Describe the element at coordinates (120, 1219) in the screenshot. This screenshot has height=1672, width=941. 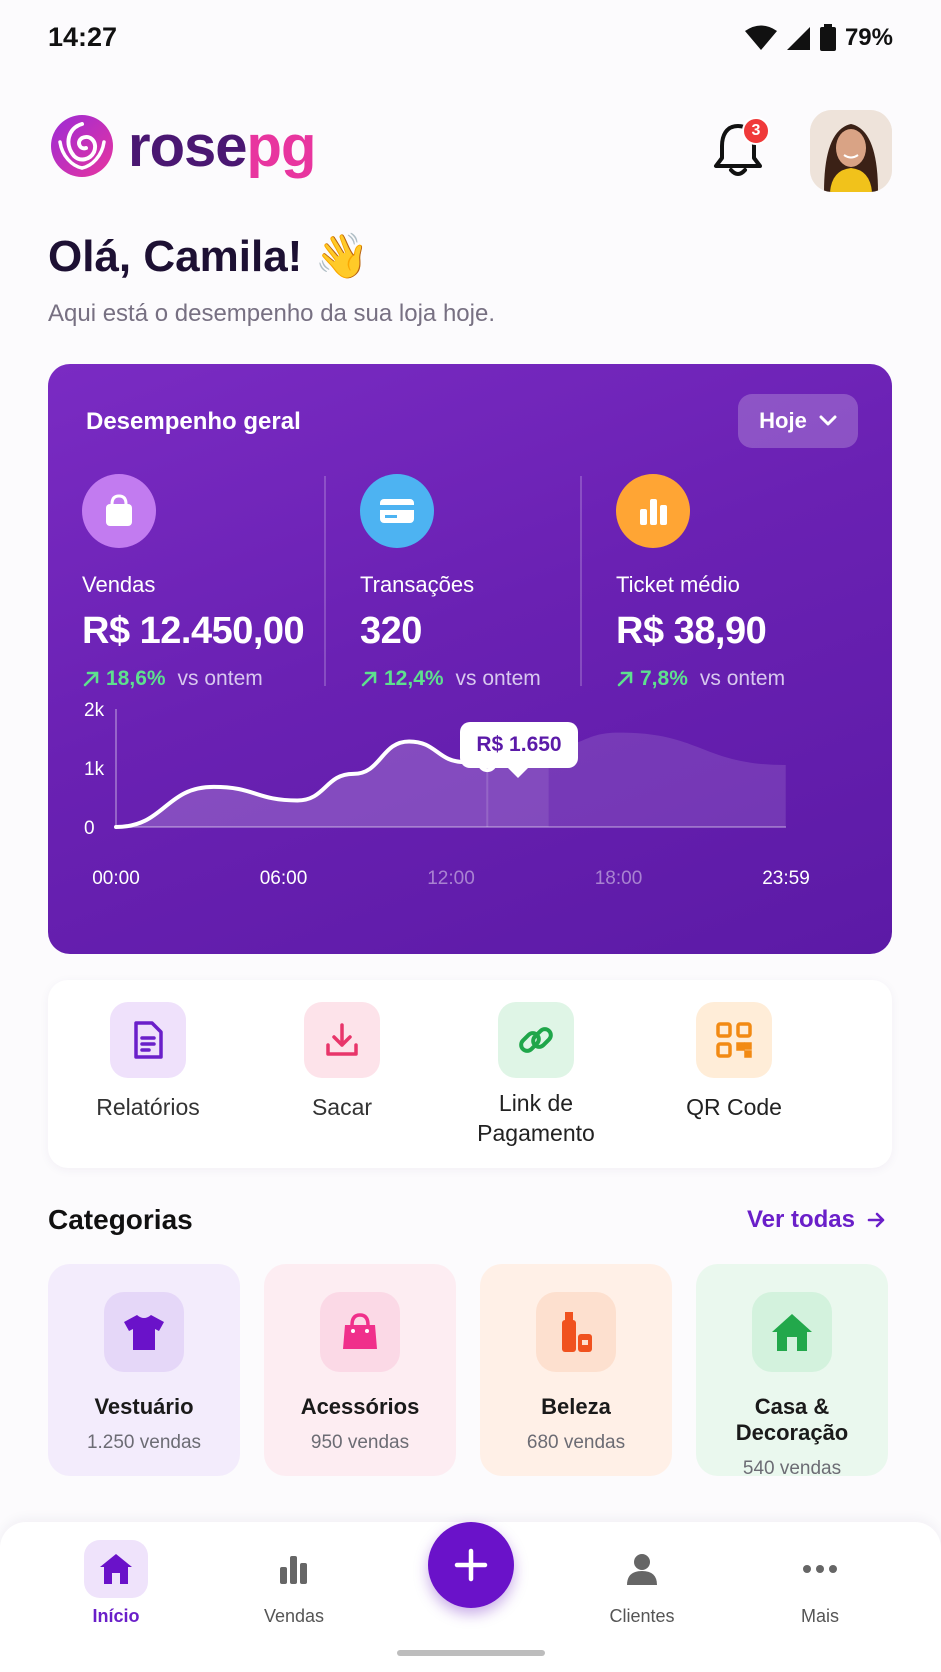
I see `categories-title: Categorias` at that location.